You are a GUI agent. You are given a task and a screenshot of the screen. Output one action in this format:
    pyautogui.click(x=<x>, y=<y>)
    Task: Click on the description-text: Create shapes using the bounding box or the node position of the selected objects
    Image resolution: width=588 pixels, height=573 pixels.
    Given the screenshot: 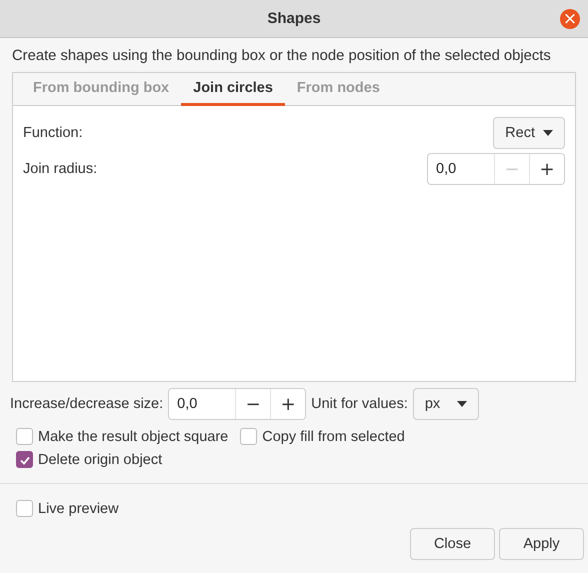 What is the action you would take?
    pyautogui.click(x=282, y=56)
    